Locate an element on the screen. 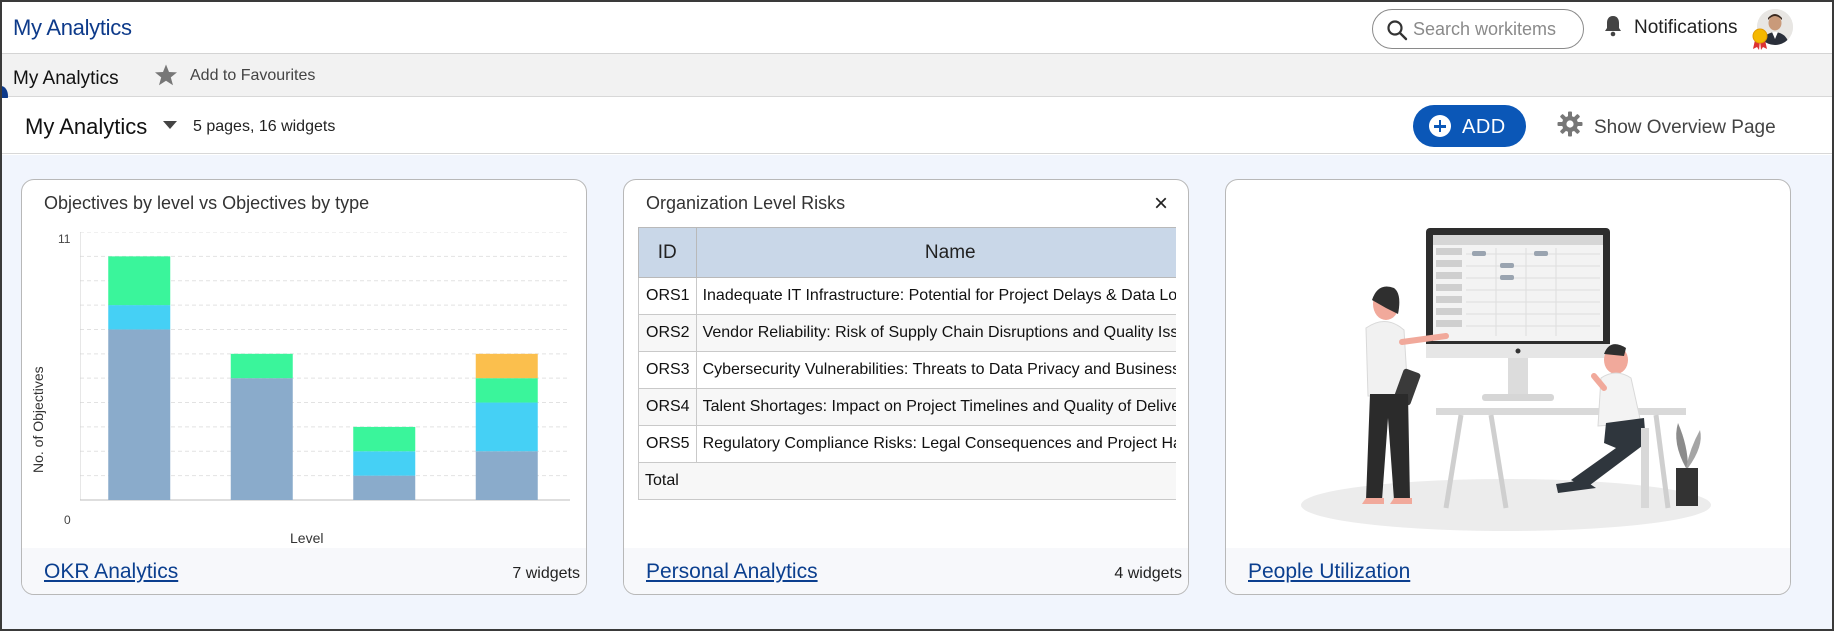 This screenshot has height=631, width=1834. award-badge-icon is located at coordinates (1760, 39).